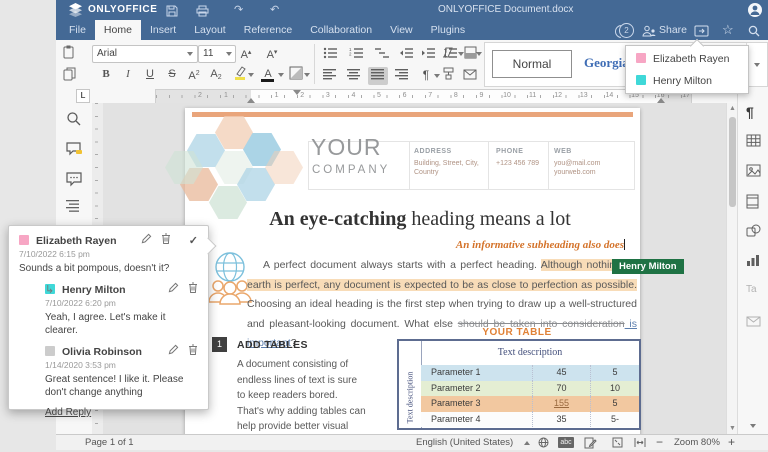  What do you see at coordinates (732, 428) in the screenshot?
I see `scroll-down-icon: ▼` at bounding box center [732, 428].